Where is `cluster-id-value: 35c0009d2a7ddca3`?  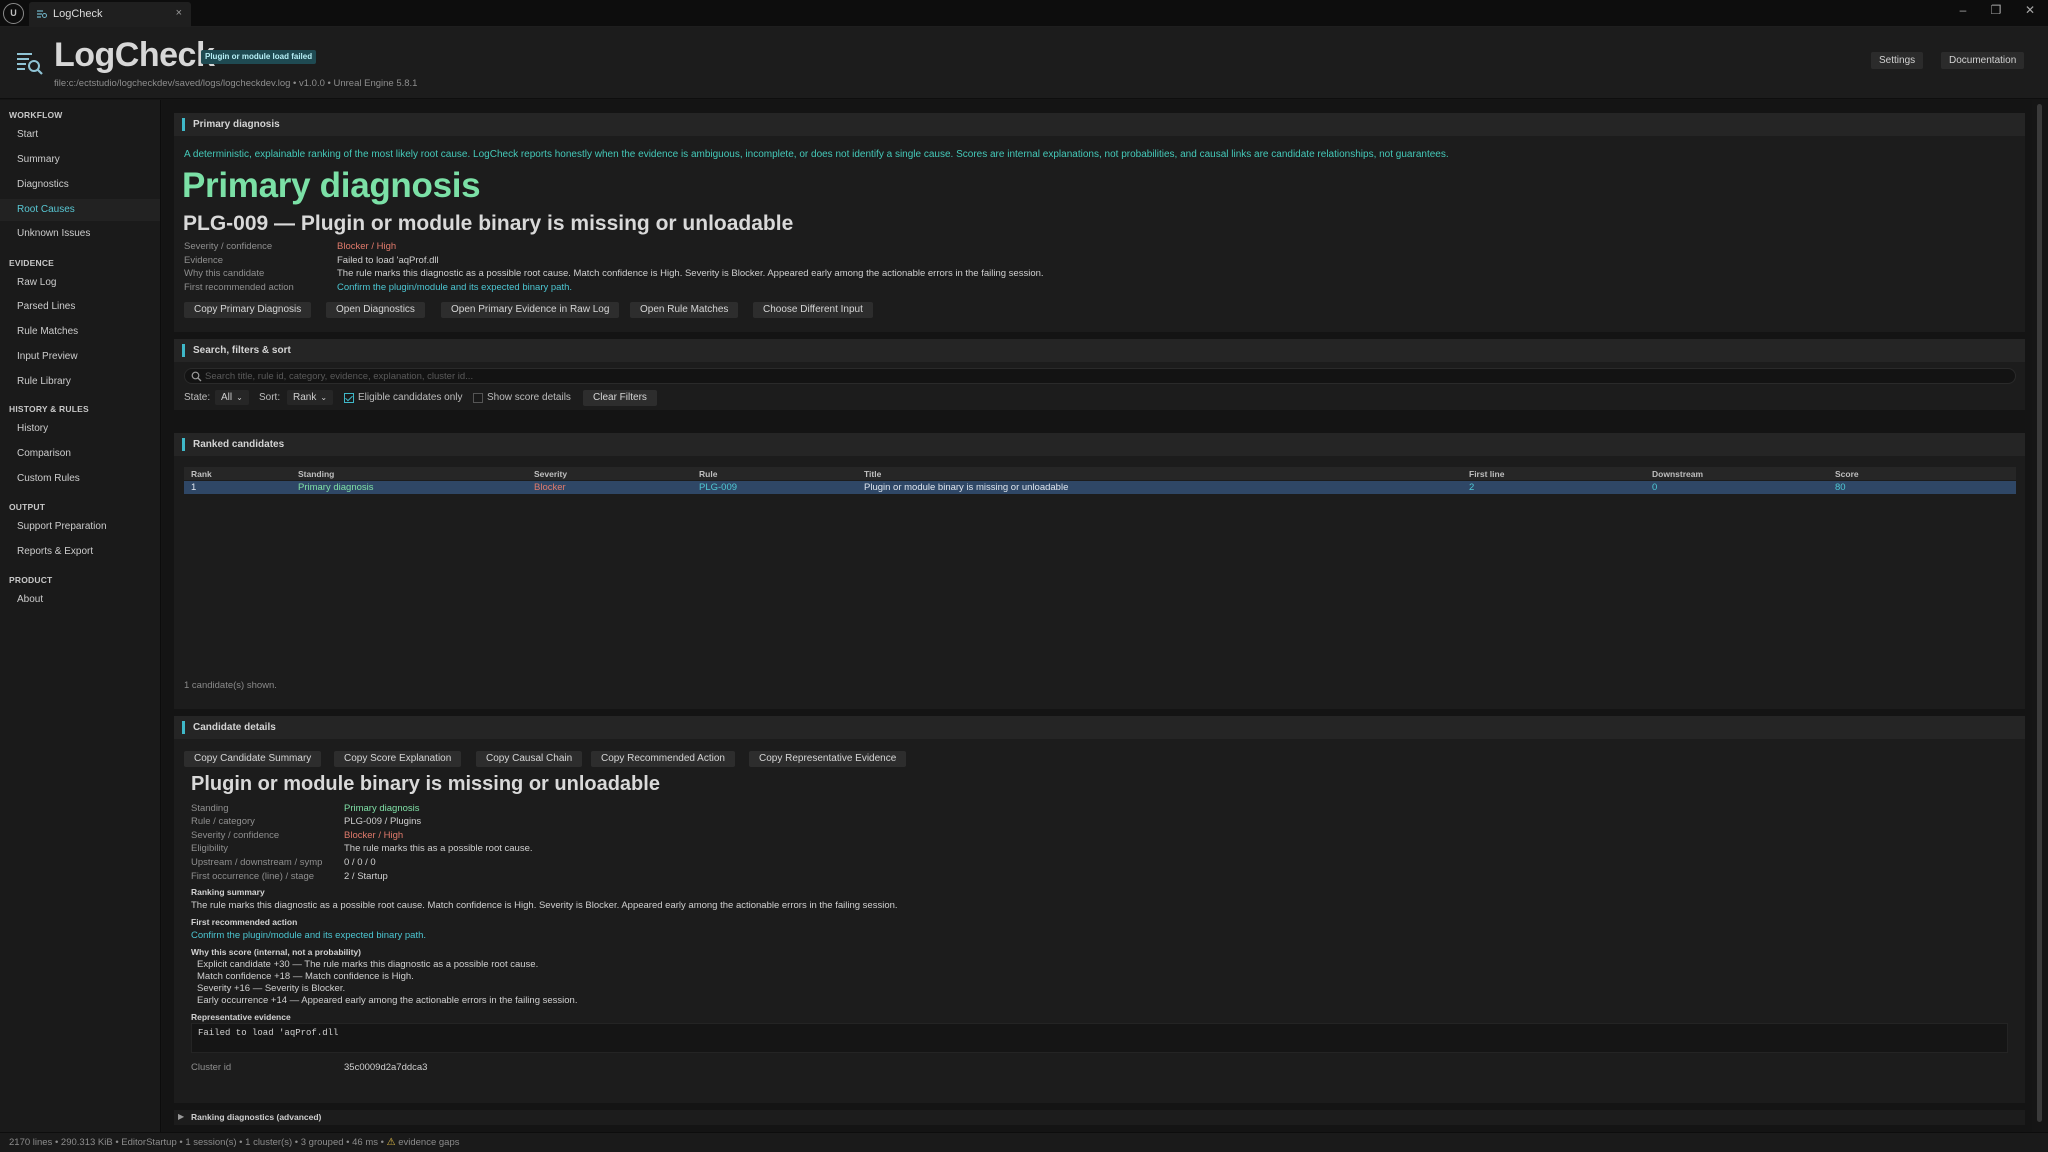 cluster-id-value: 35c0009d2a7ddca3 is located at coordinates (386, 1067).